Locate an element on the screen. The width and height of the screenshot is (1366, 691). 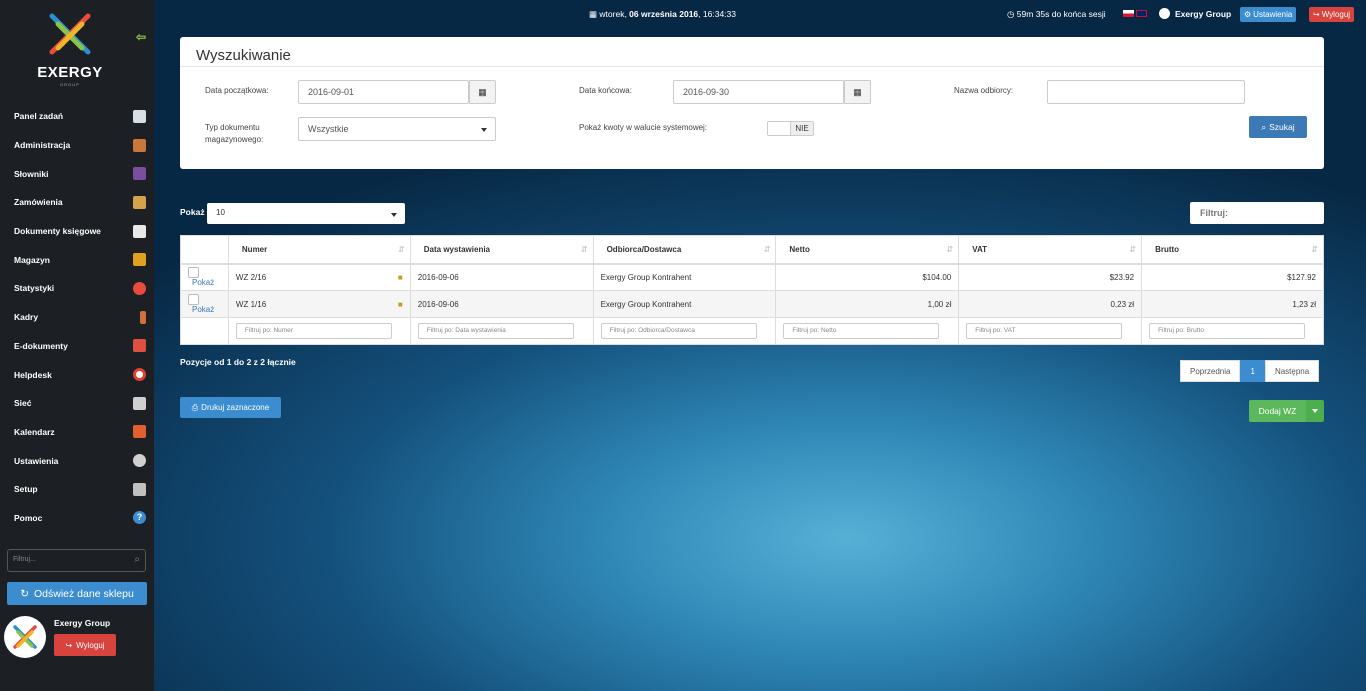
sidebar-item-panel-zadan: Panel zadań is located at coordinates (77, 116).